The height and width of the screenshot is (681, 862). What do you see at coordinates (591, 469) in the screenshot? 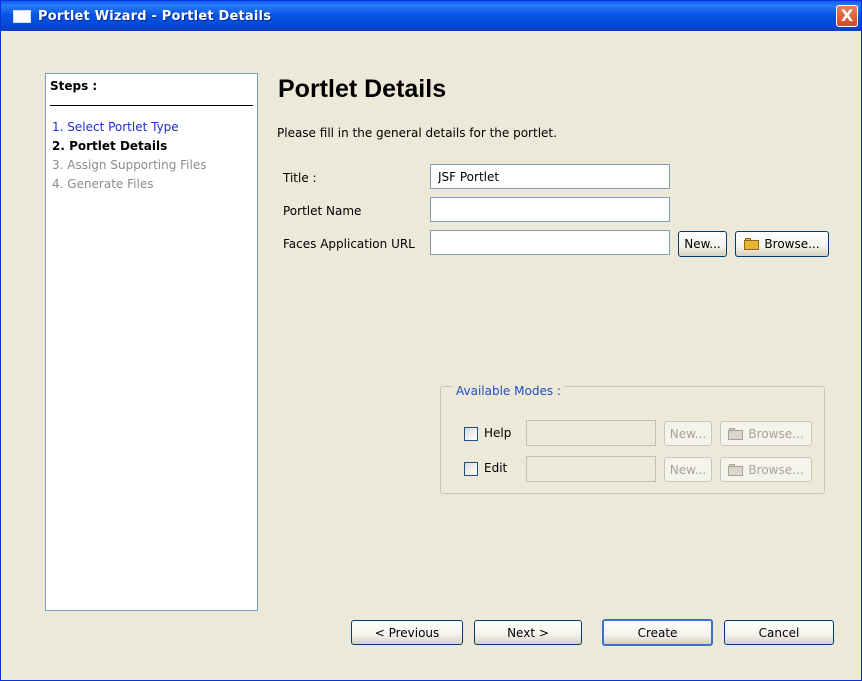
I see `edit-mode-input` at bounding box center [591, 469].